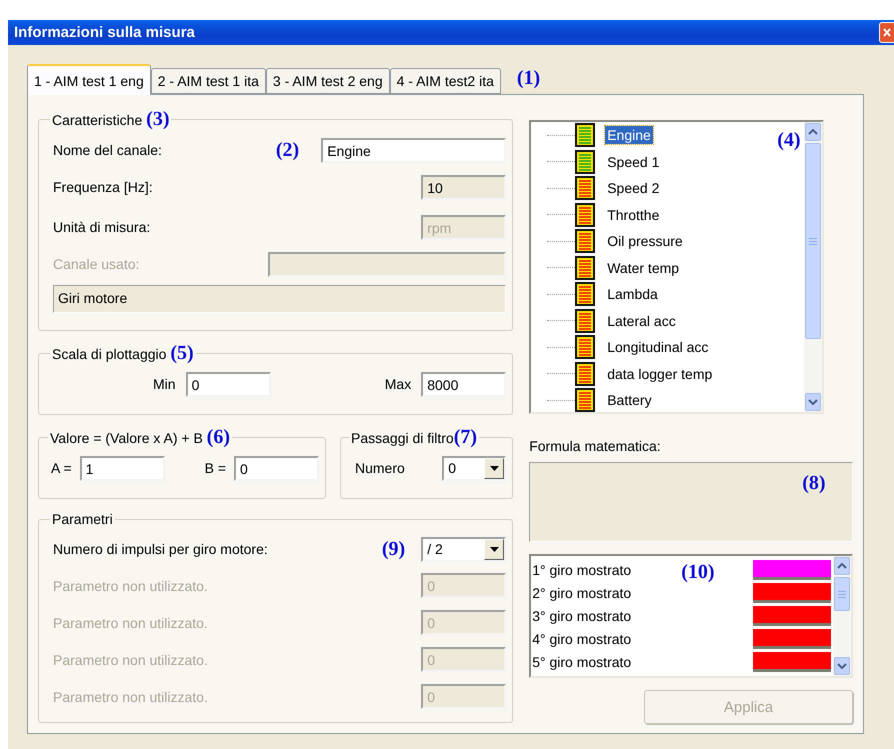 This screenshot has height=749, width=894. What do you see at coordinates (814, 483) in the screenshot?
I see `callout-number: (8)` at bounding box center [814, 483].